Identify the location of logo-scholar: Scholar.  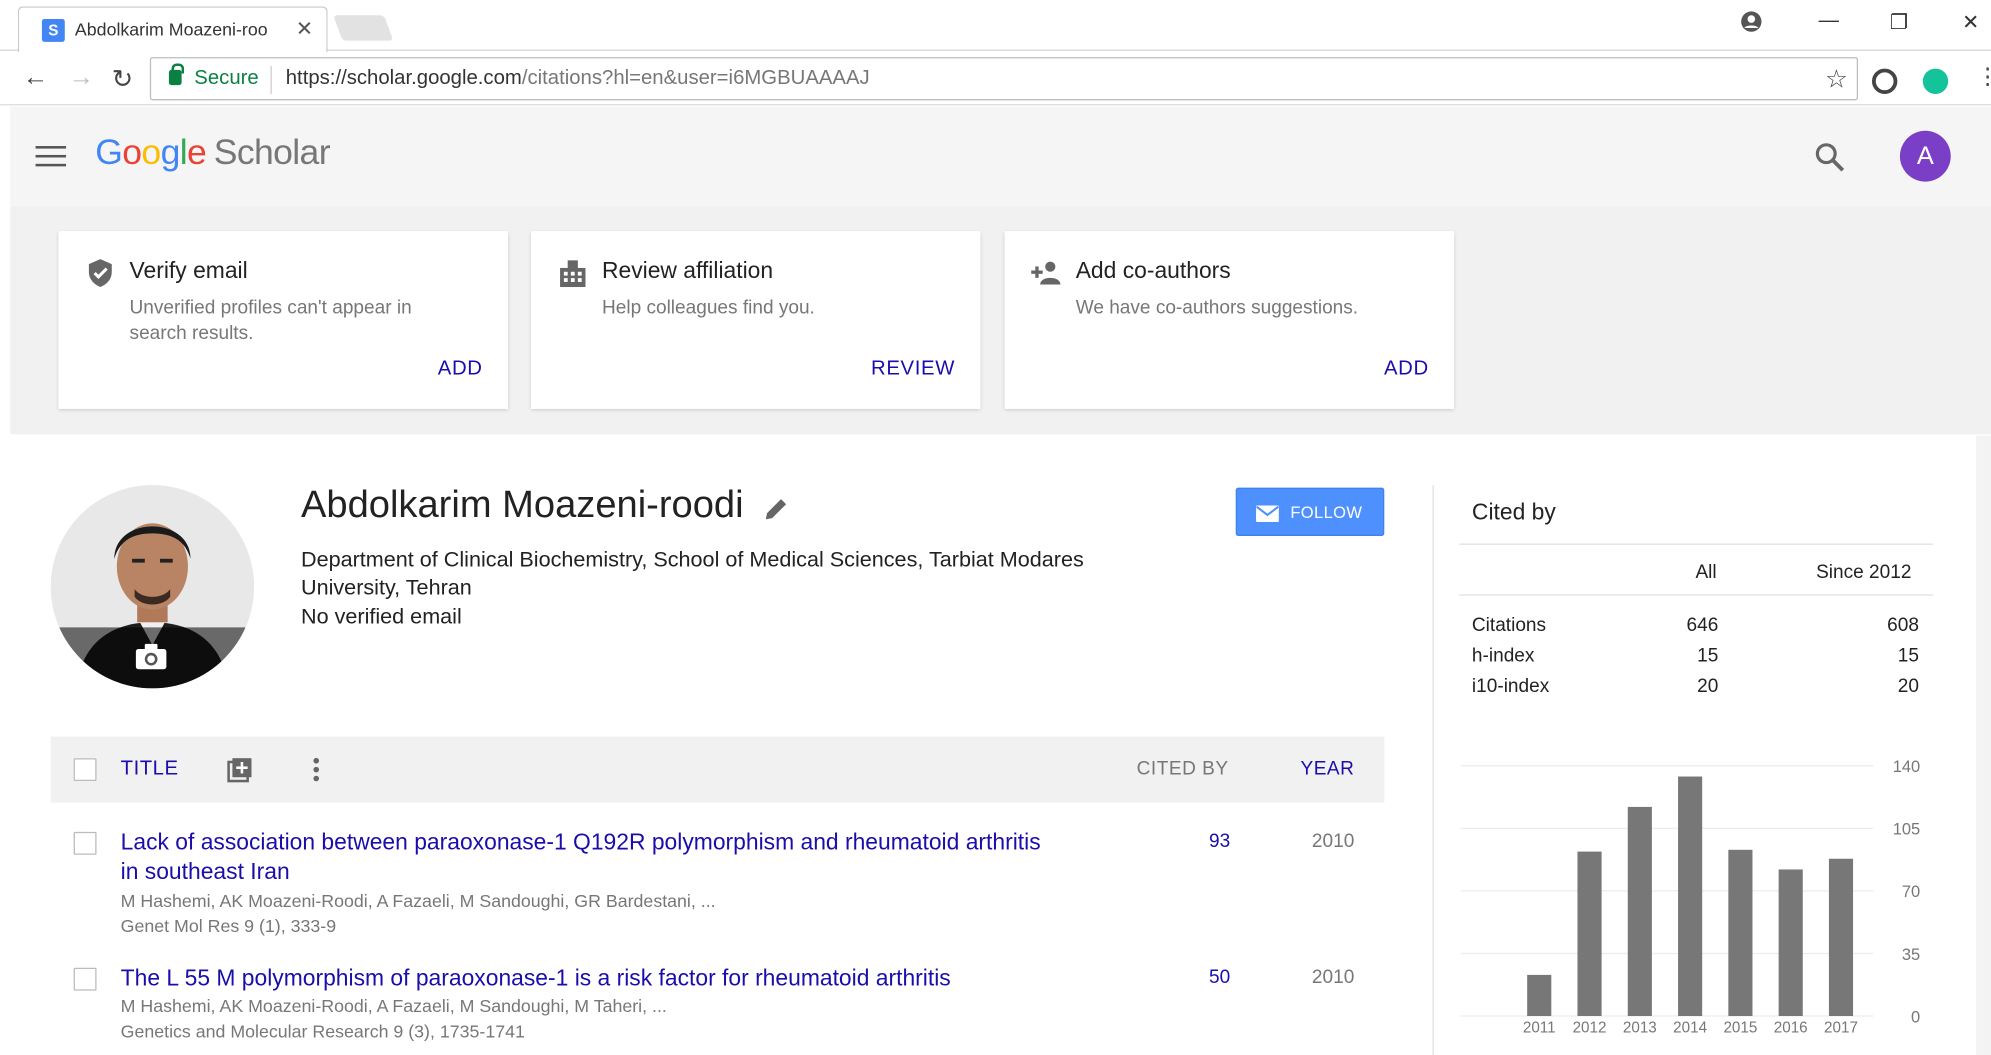
(272, 152).